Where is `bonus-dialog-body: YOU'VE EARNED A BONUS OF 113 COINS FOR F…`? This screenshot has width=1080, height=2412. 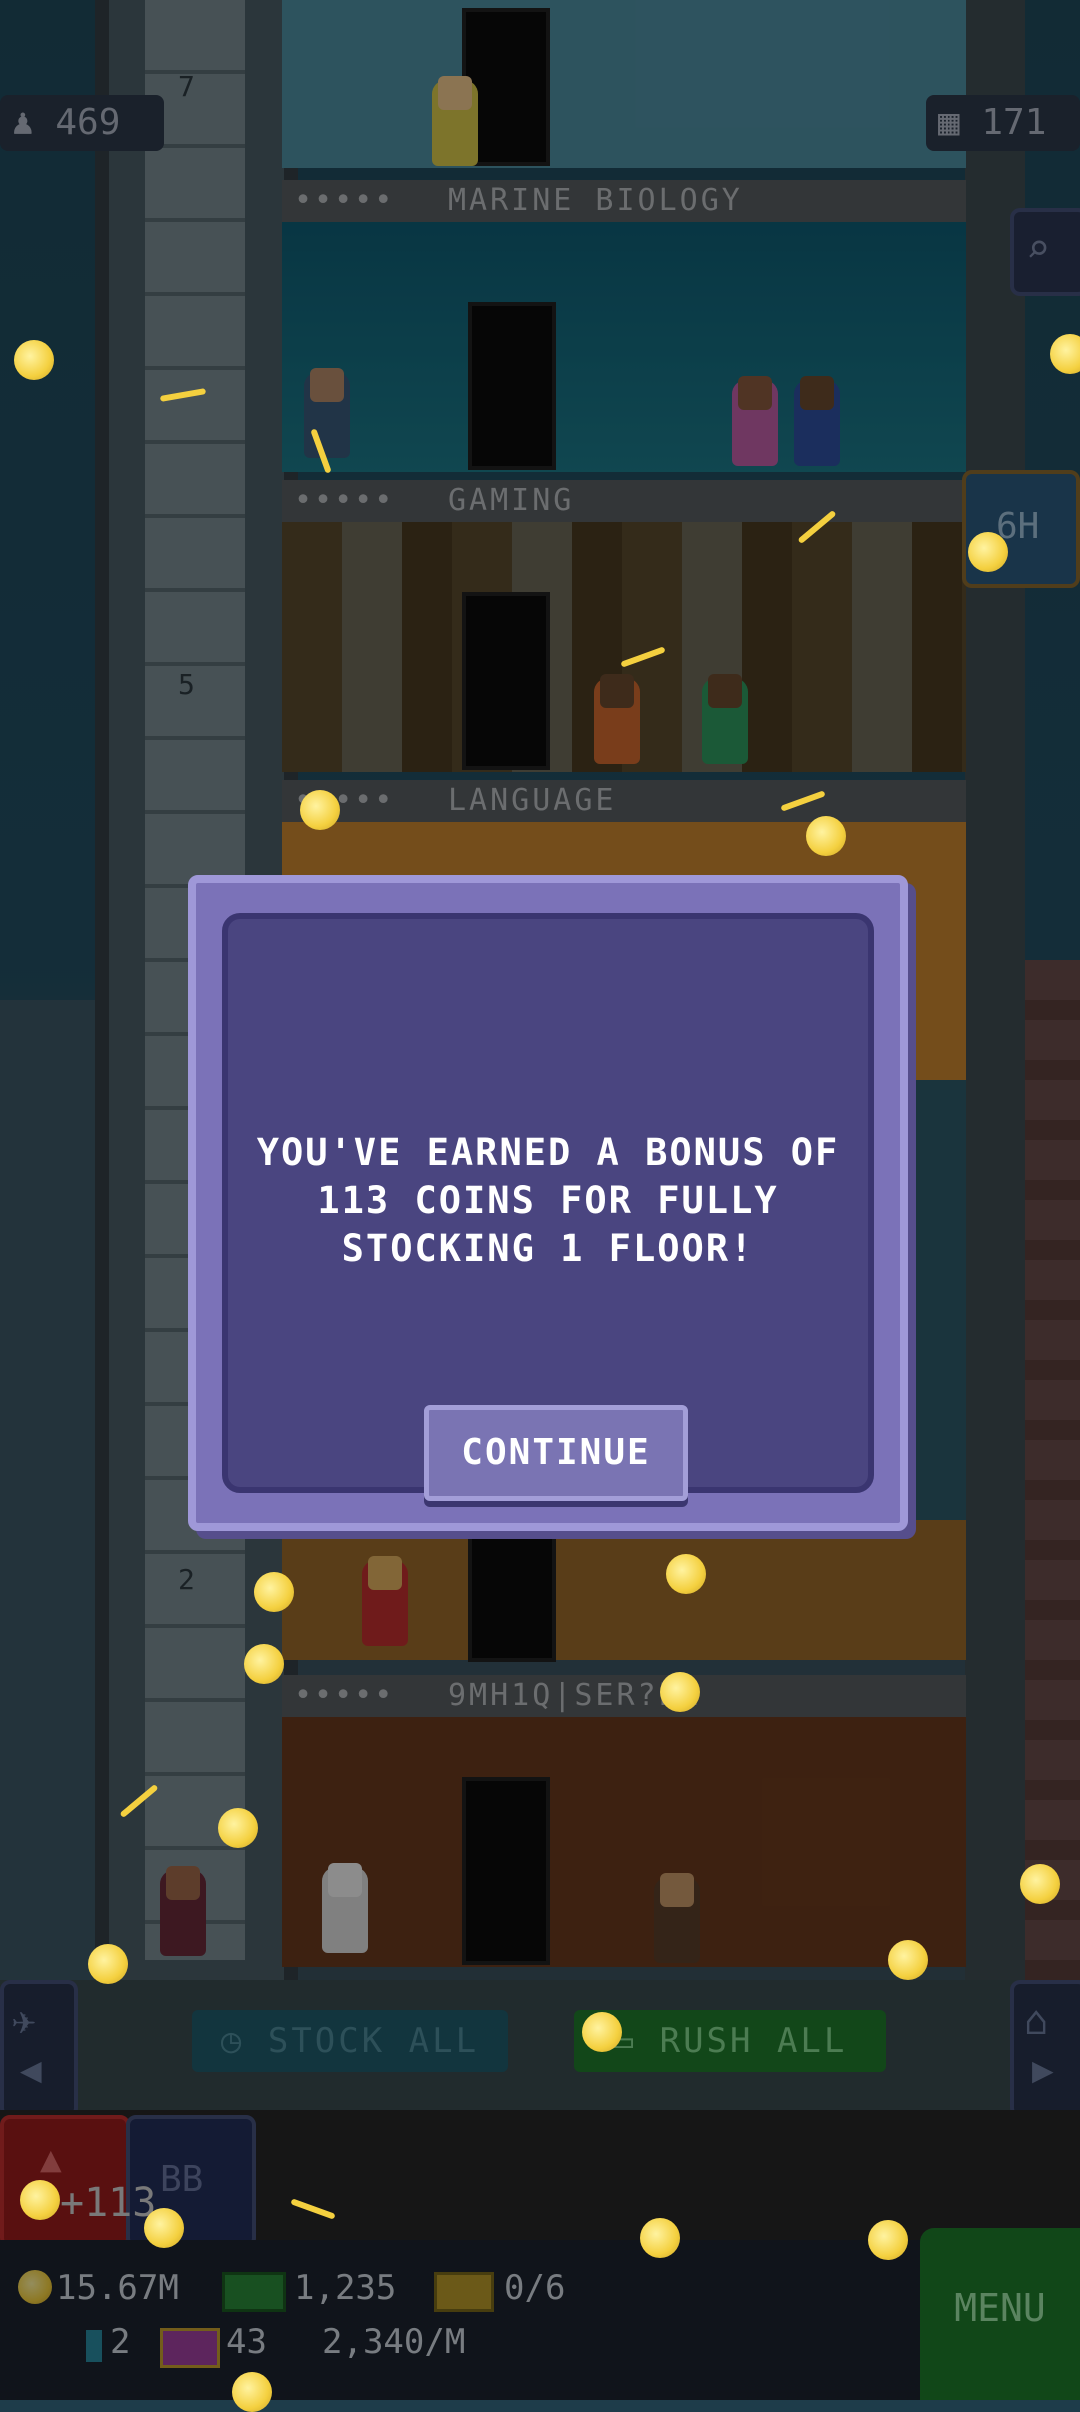 bonus-dialog-body: YOU'VE EARNED A BONUS OF 113 COINS FOR F… is located at coordinates (548, 1207).